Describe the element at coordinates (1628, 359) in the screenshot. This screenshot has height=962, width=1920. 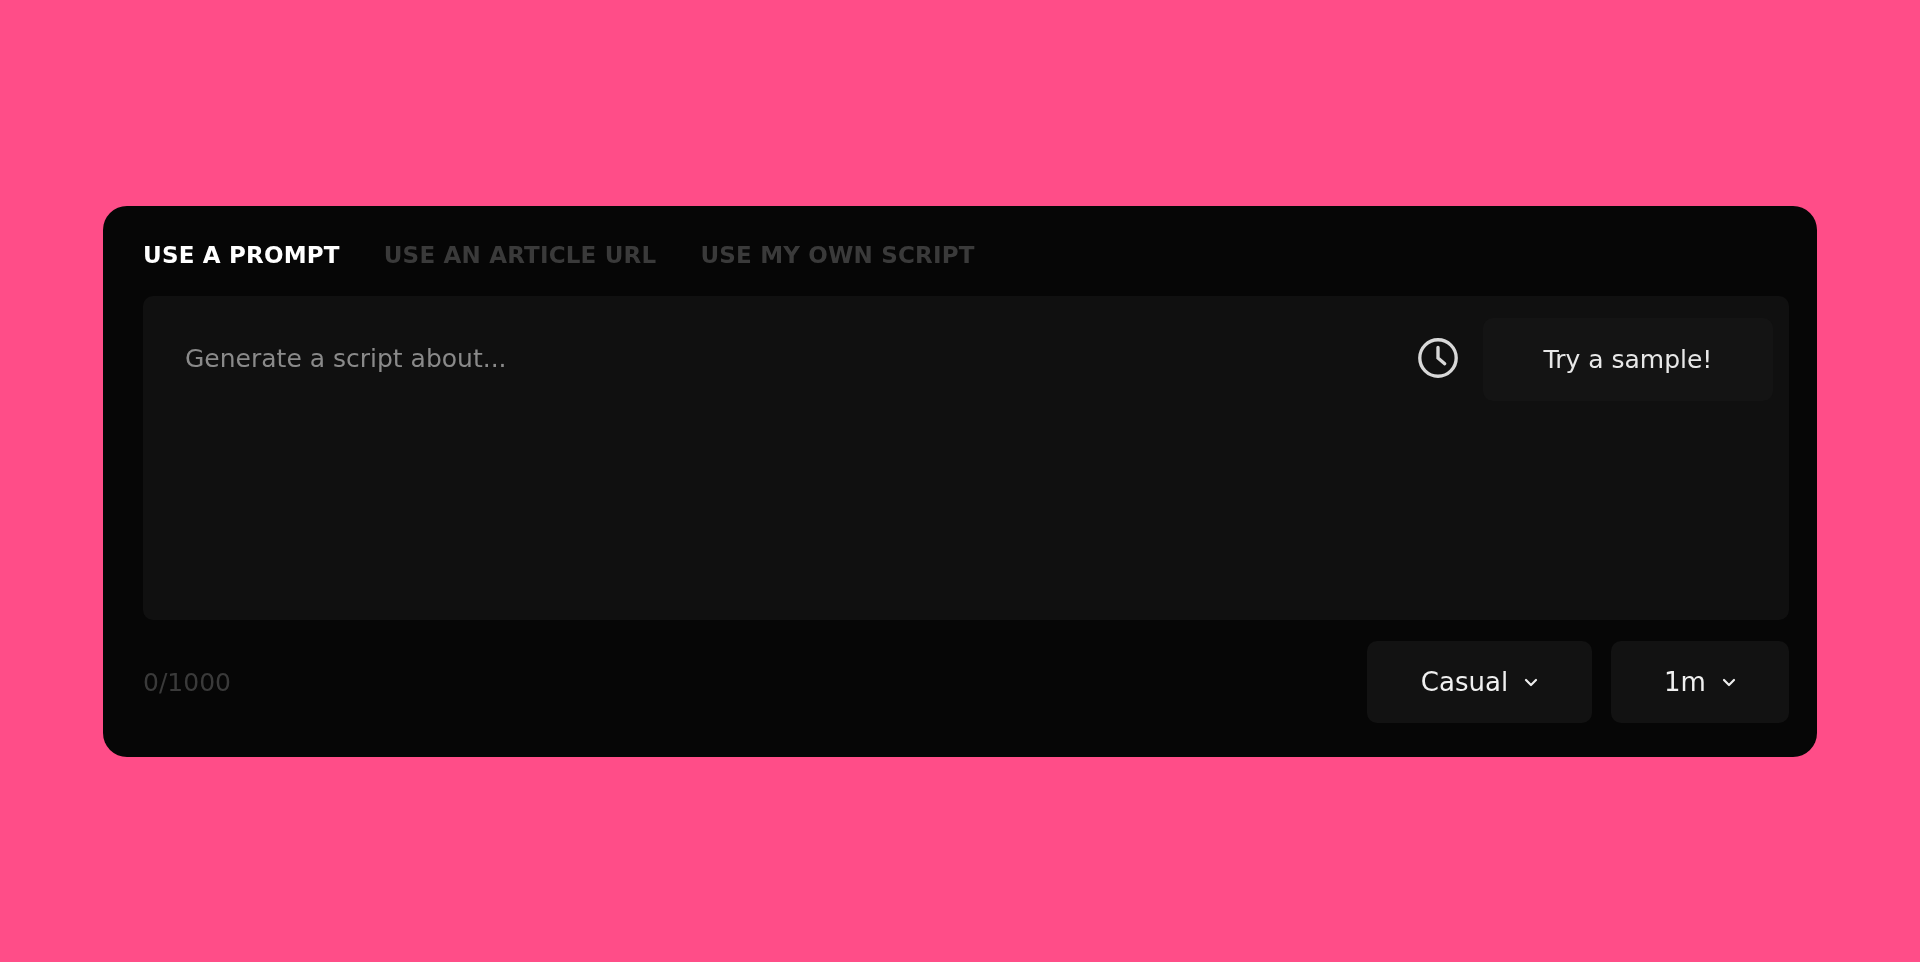
I see `sample-button: Try a sample!` at that location.